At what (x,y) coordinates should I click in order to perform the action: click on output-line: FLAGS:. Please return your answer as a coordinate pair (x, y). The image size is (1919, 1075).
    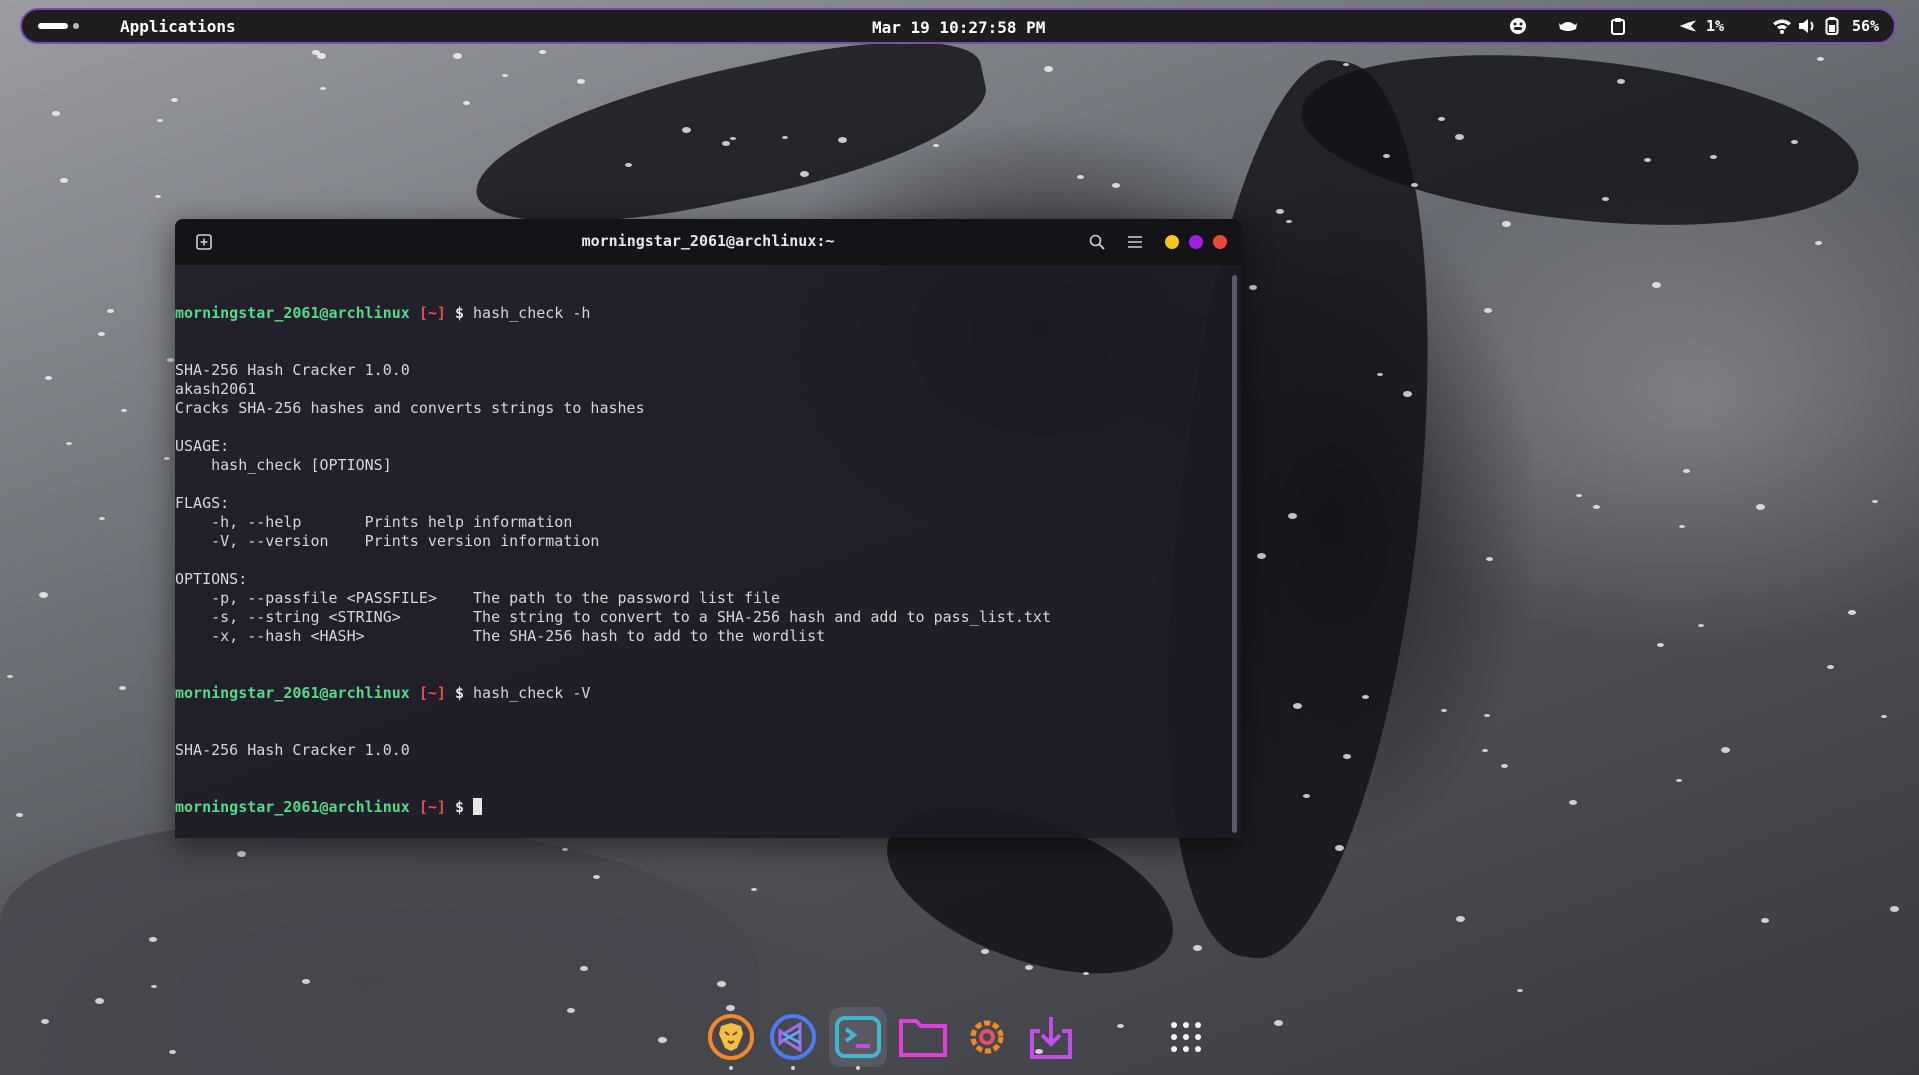
    Looking at the image, I should click on (202, 503).